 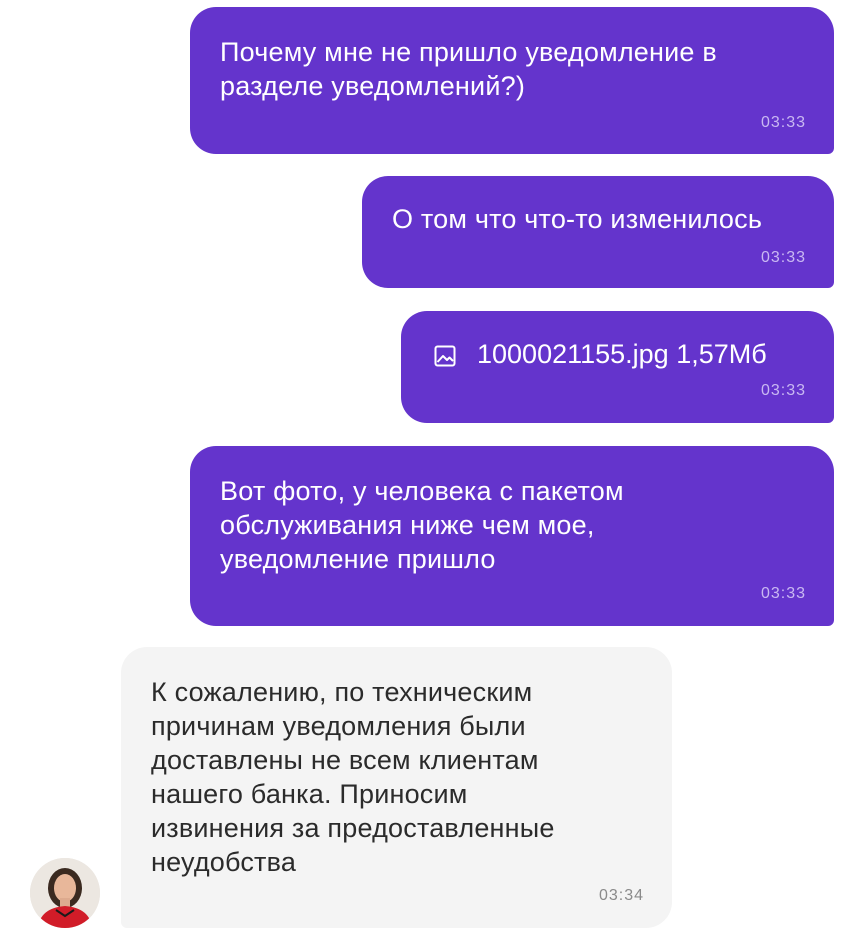 I want to click on avatar-photo, so click(x=65, y=893).